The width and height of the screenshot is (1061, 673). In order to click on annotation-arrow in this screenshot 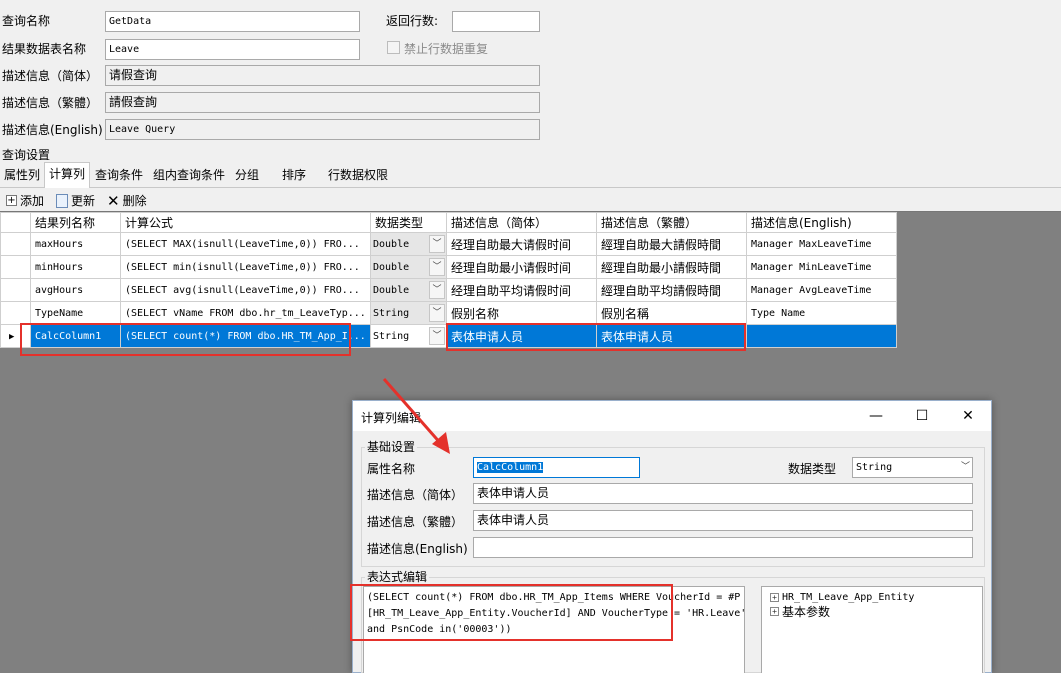, I will do `click(416, 416)`.